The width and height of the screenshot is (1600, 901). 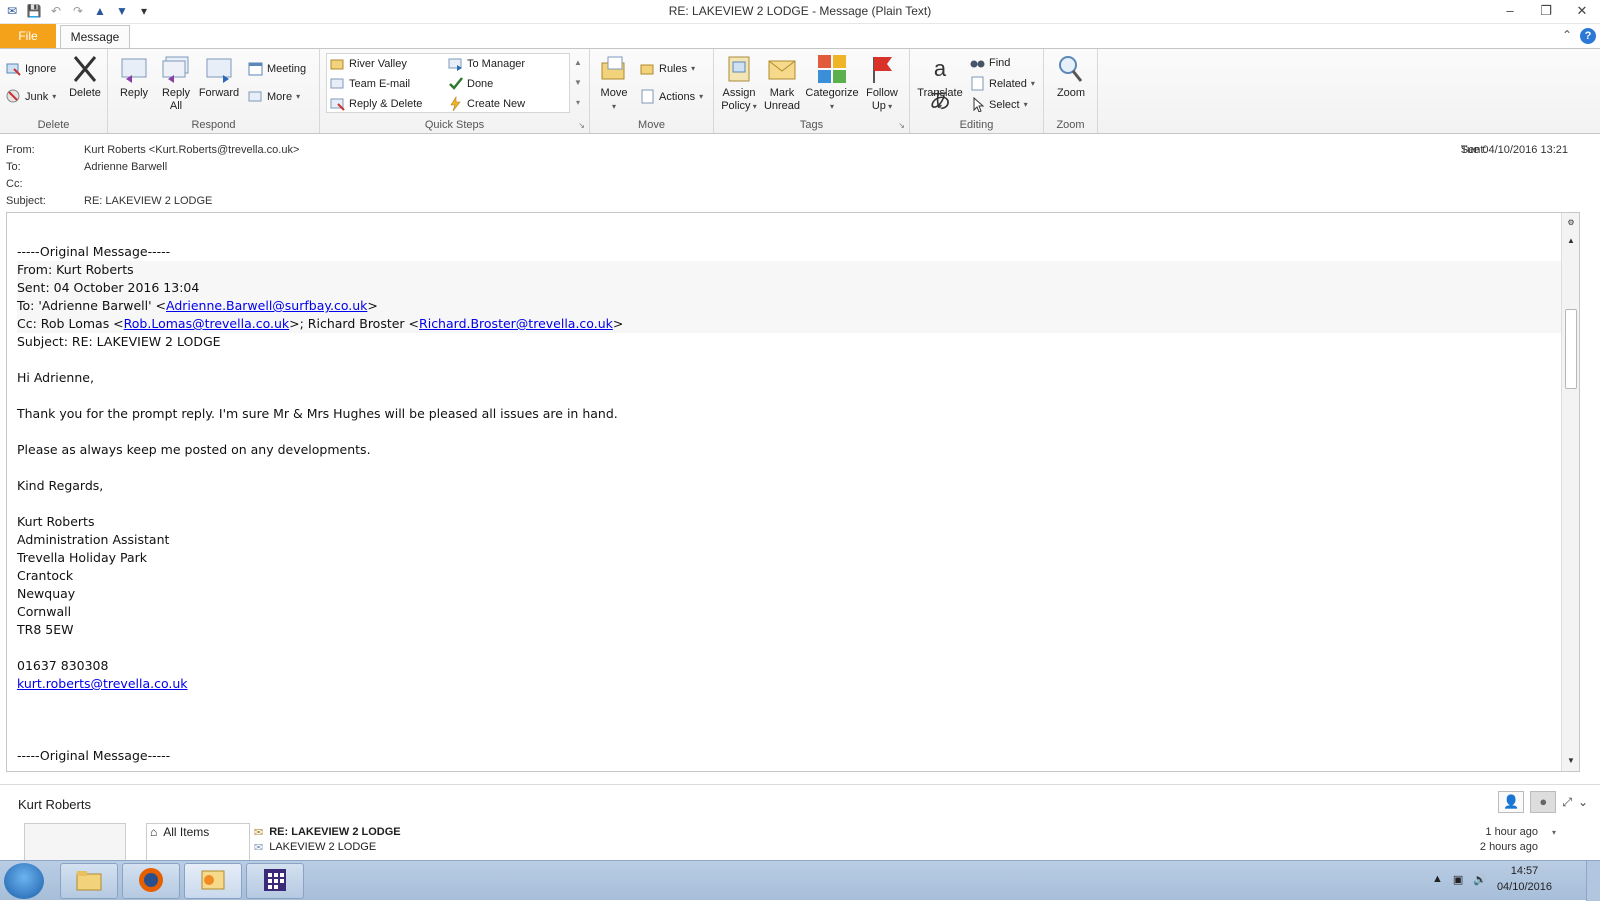 I want to click on tags-launcher-icon: ↘, so click(x=901, y=125).